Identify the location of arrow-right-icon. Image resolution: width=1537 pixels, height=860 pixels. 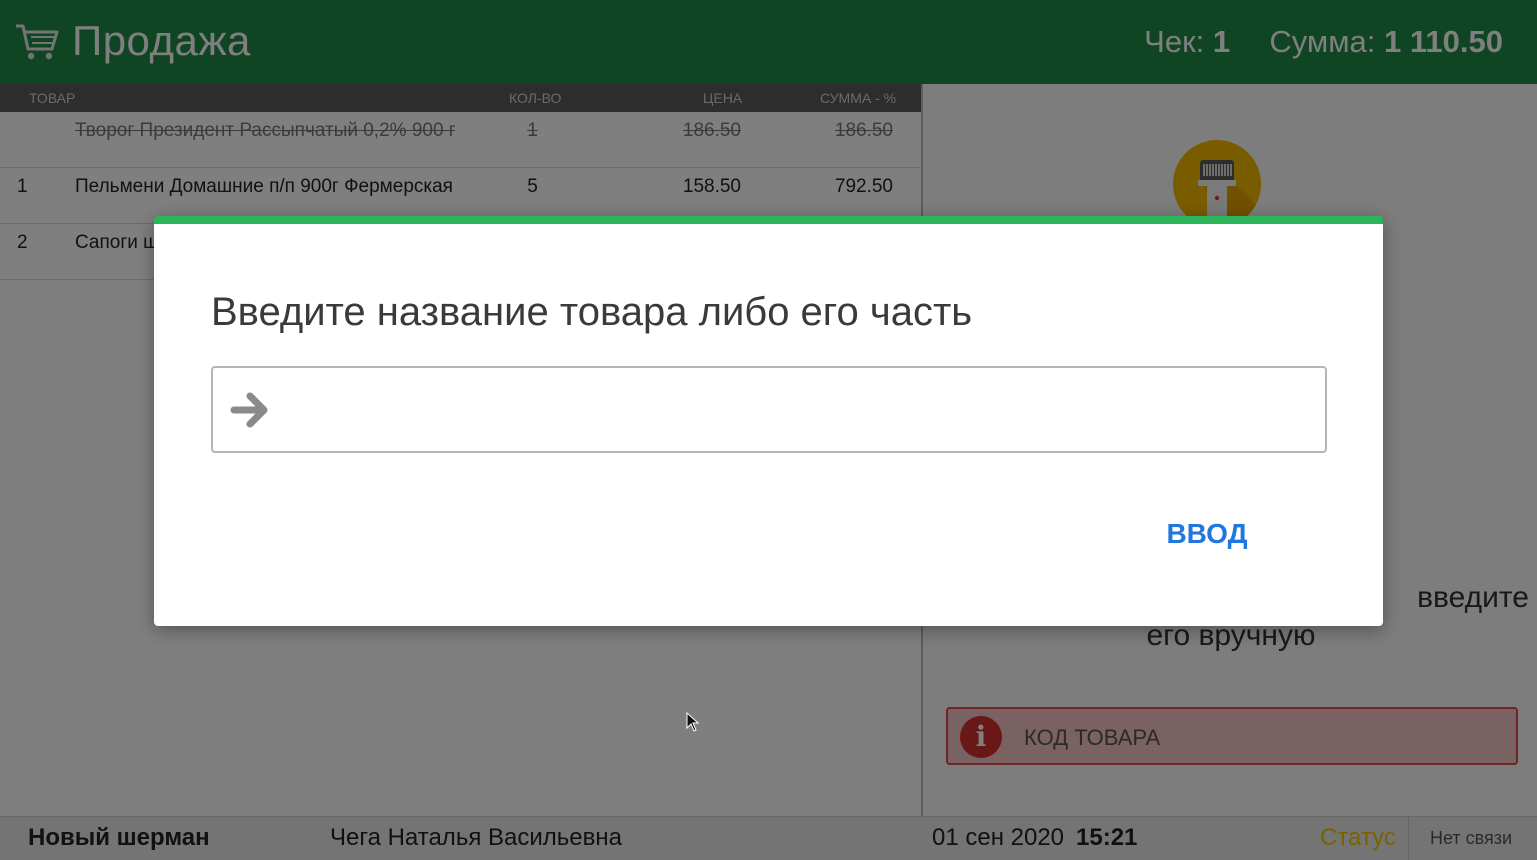
(249, 410).